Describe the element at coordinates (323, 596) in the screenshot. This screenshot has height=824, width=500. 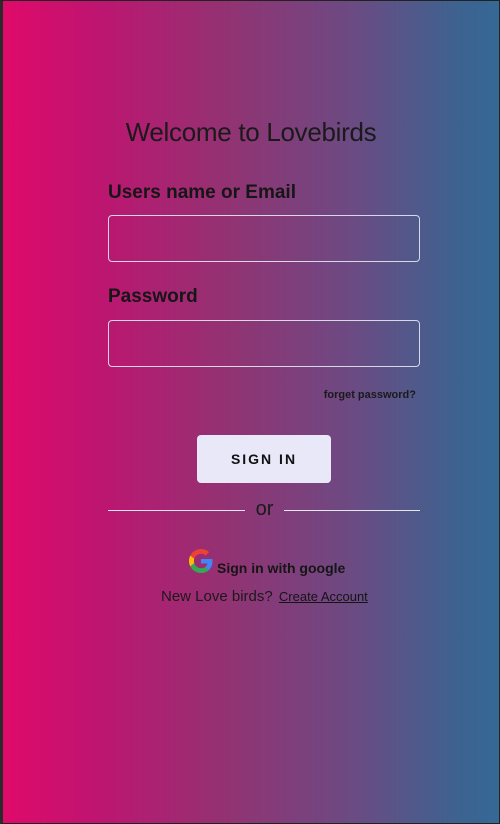
I see `create-account-link: Create Account` at that location.